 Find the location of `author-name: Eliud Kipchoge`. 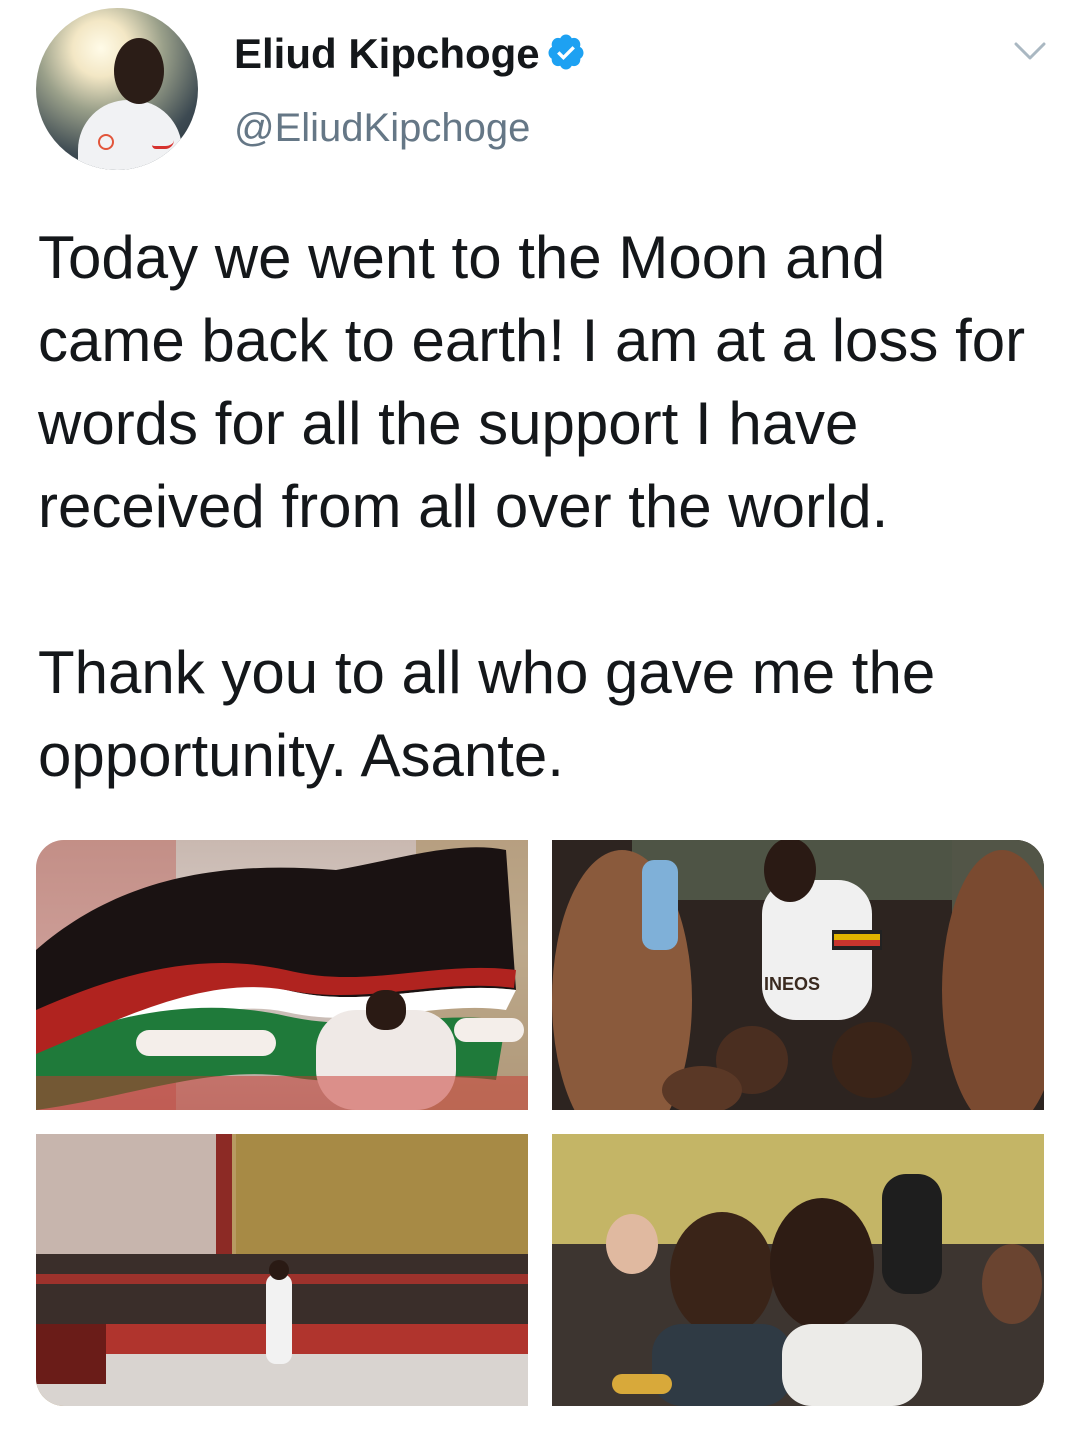

author-name: Eliud Kipchoge is located at coordinates (387, 54).